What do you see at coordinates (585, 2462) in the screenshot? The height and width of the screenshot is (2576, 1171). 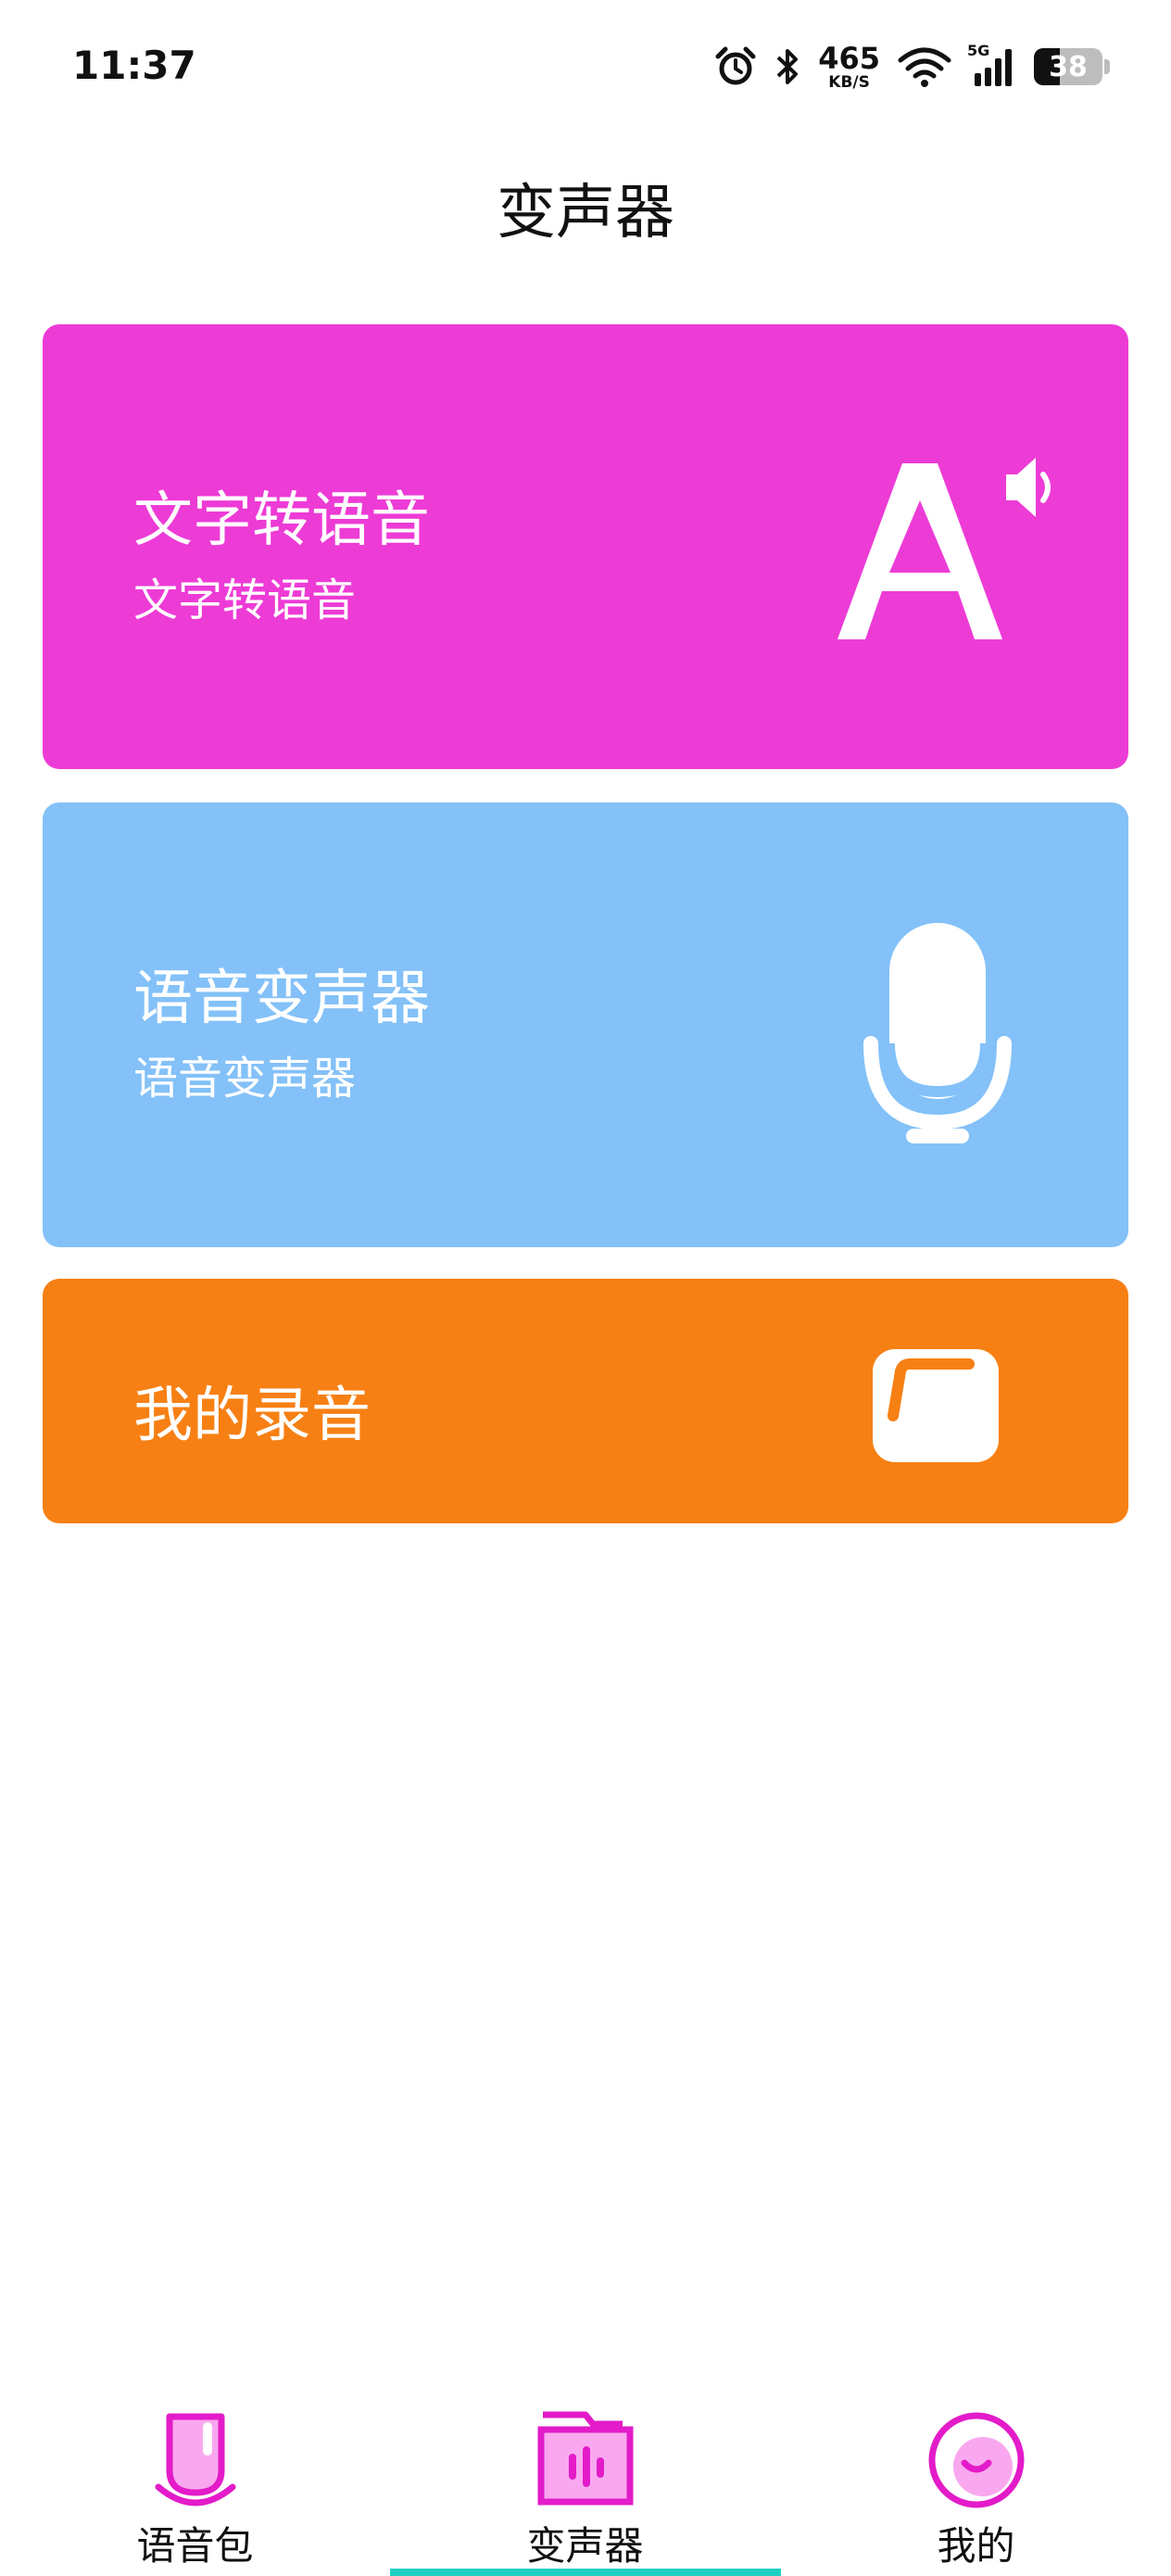 I see `voice-changer-icon` at bounding box center [585, 2462].